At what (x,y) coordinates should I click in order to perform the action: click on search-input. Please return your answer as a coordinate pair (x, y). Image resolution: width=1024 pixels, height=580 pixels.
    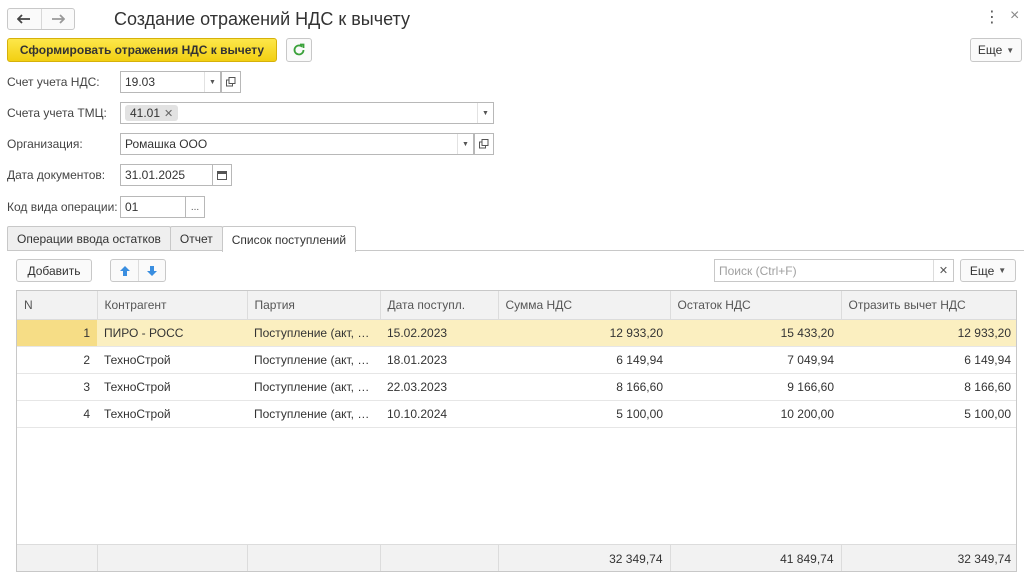
    Looking at the image, I should click on (824, 270).